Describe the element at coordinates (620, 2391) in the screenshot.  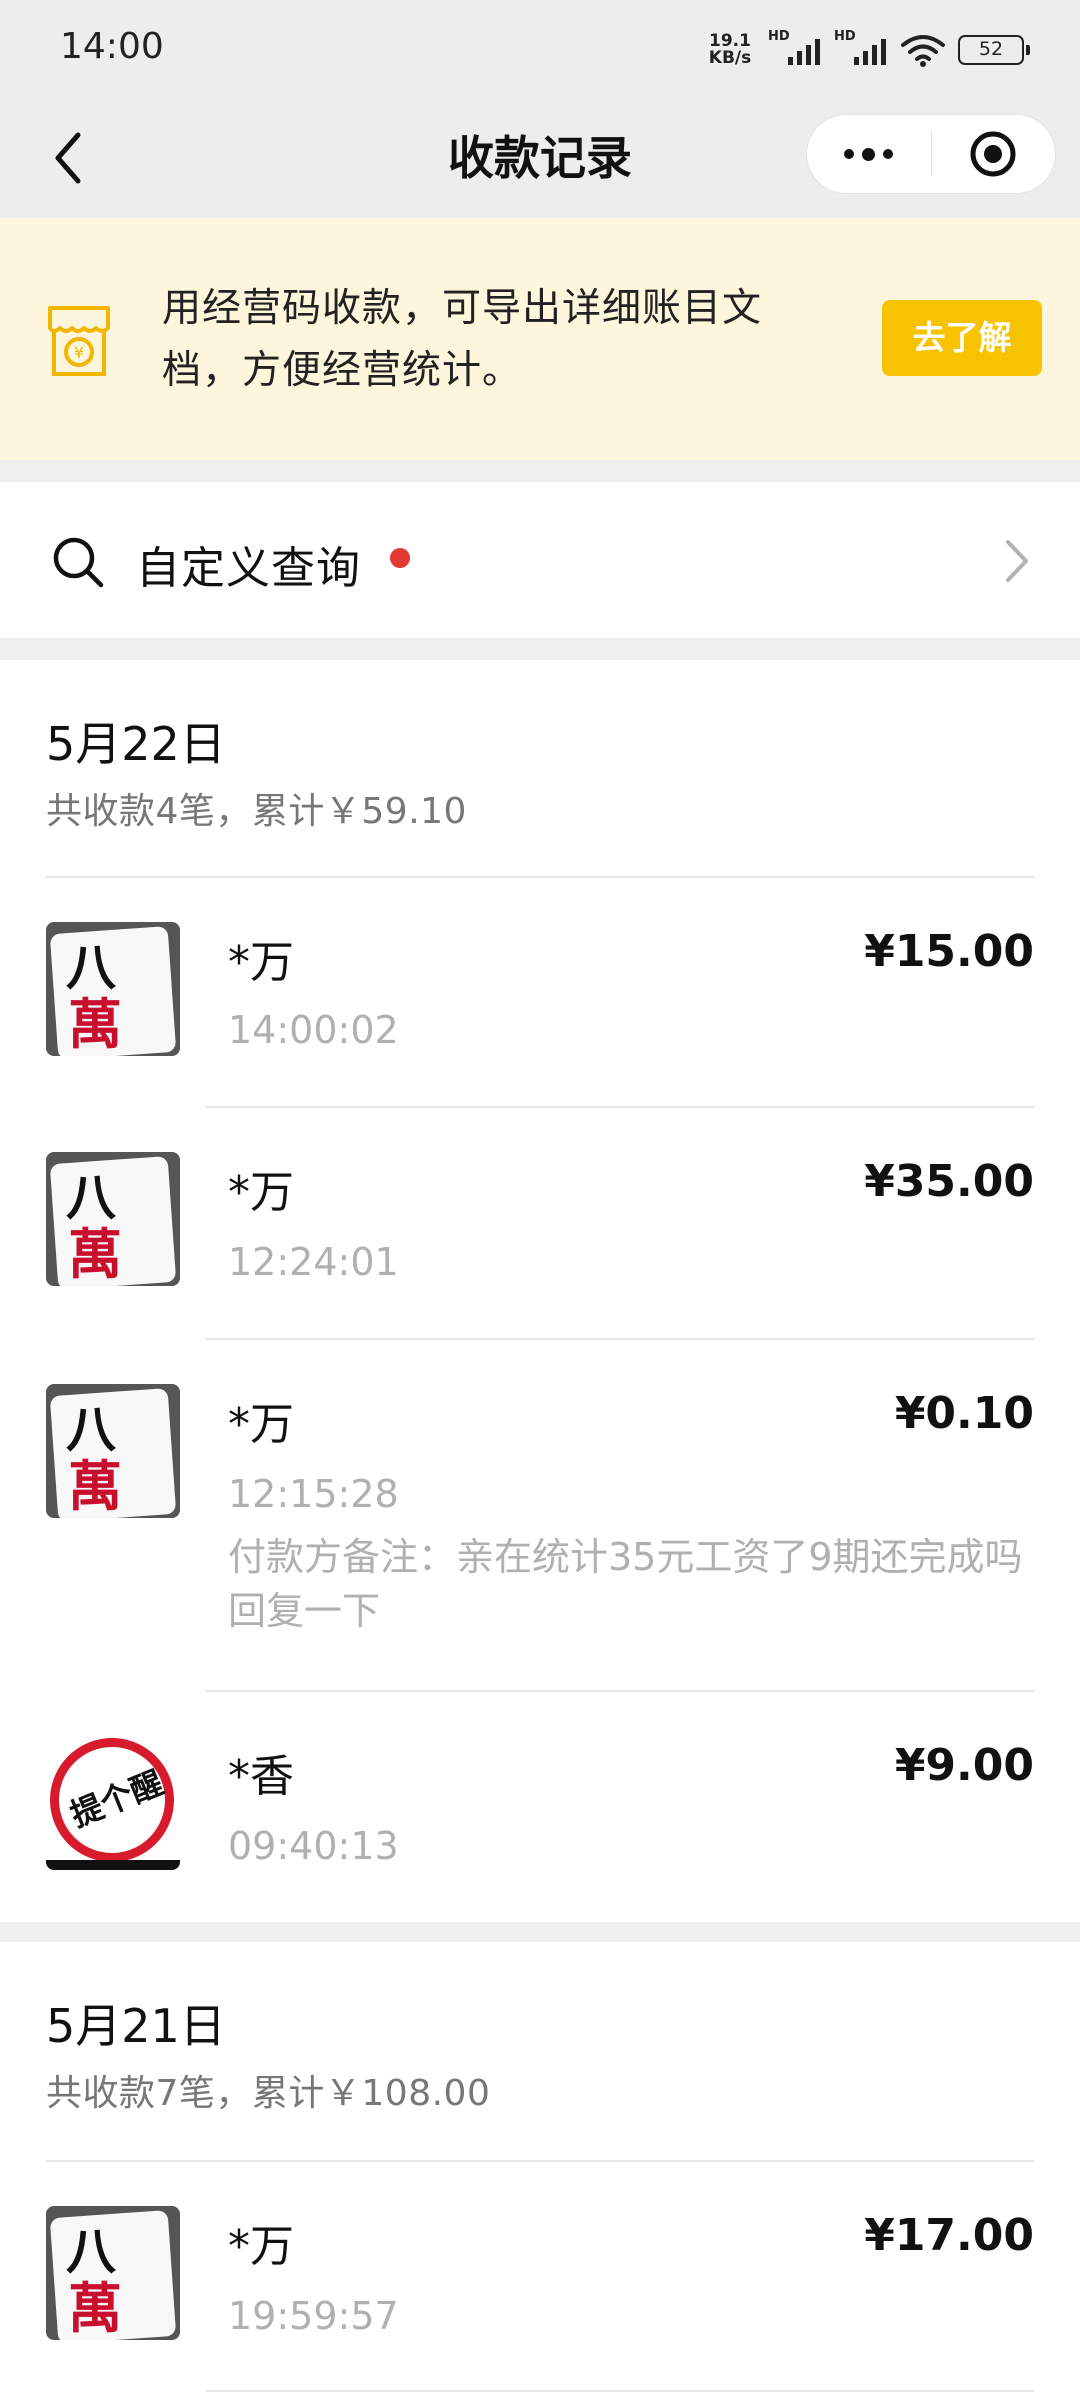
I see `divider` at that location.